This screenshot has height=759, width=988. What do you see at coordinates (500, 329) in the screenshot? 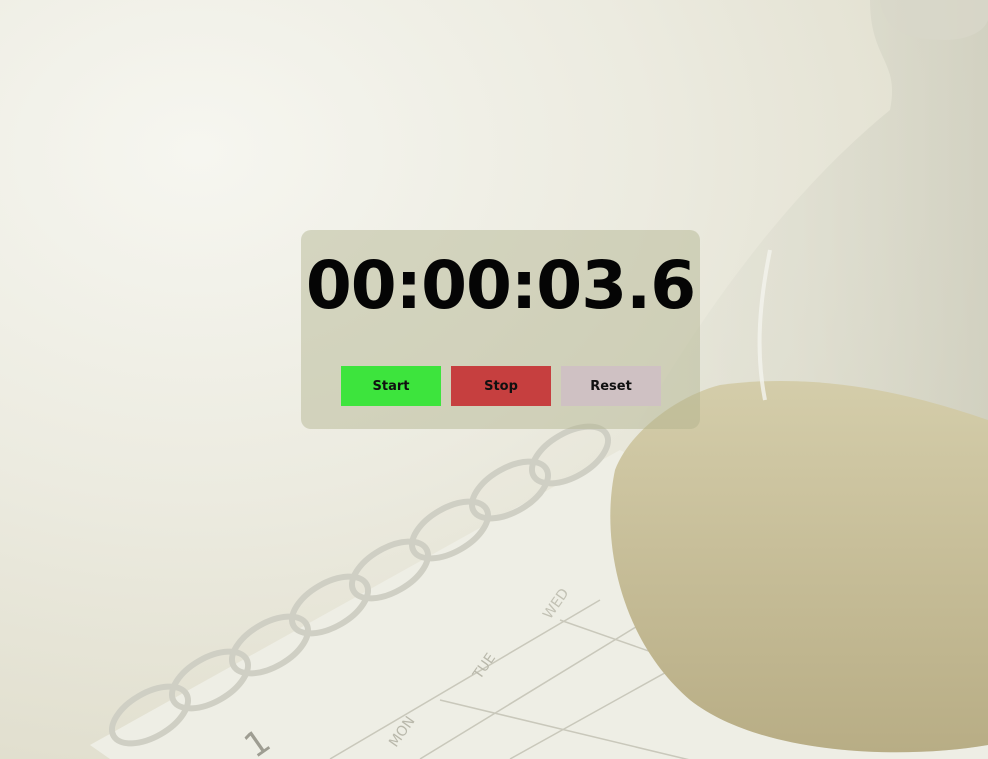
I see `stopwatch-panel: 00:00:03.6 Start Stop Reset` at bounding box center [500, 329].